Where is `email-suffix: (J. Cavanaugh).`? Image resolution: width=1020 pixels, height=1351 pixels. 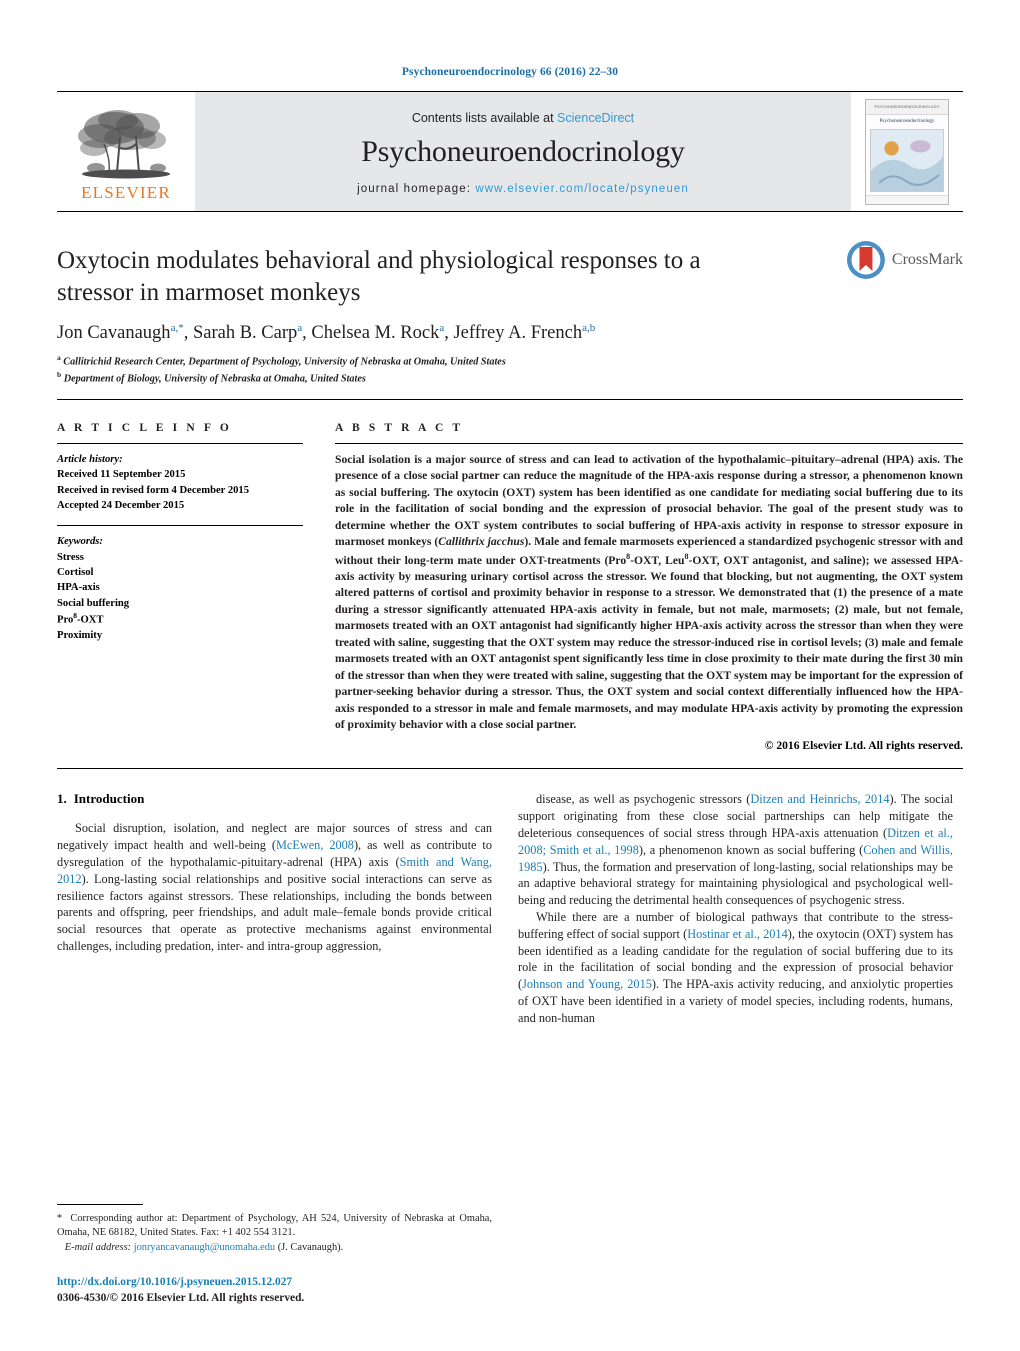 email-suffix: (J. Cavanaugh). is located at coordinates (310, 1247).